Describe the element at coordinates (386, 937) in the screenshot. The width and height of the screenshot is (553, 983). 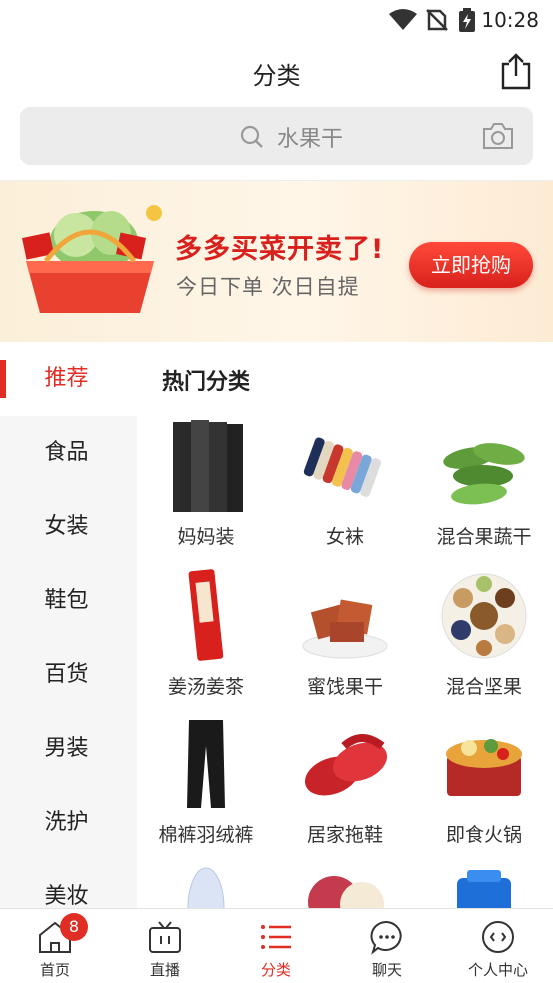
I see `chat-icon` at that location.